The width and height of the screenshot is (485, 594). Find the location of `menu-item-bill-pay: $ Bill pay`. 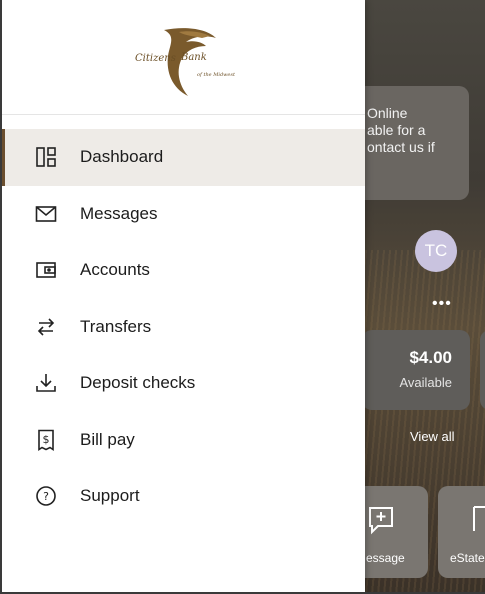

menu-item-bill-pay: $ Bill pay is located at coordinates (182, 440).